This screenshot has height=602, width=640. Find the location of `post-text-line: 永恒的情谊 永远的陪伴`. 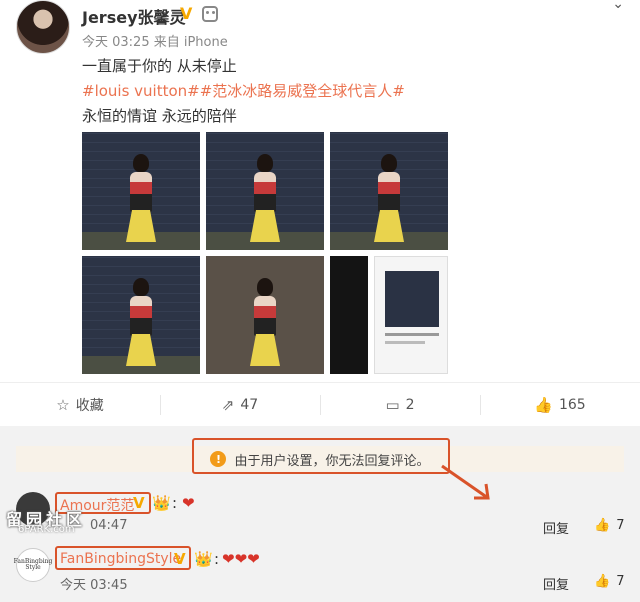

post-text-line: 永恒的情谊 永远的陪伴 is located at coordinates (159, 116).